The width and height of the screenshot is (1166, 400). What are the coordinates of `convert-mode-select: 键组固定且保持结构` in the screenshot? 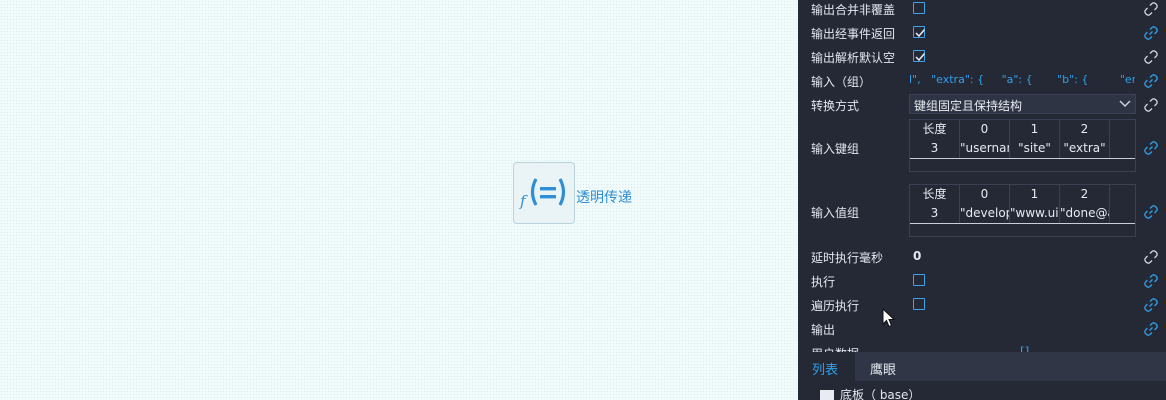 It's located at (1022, 104).